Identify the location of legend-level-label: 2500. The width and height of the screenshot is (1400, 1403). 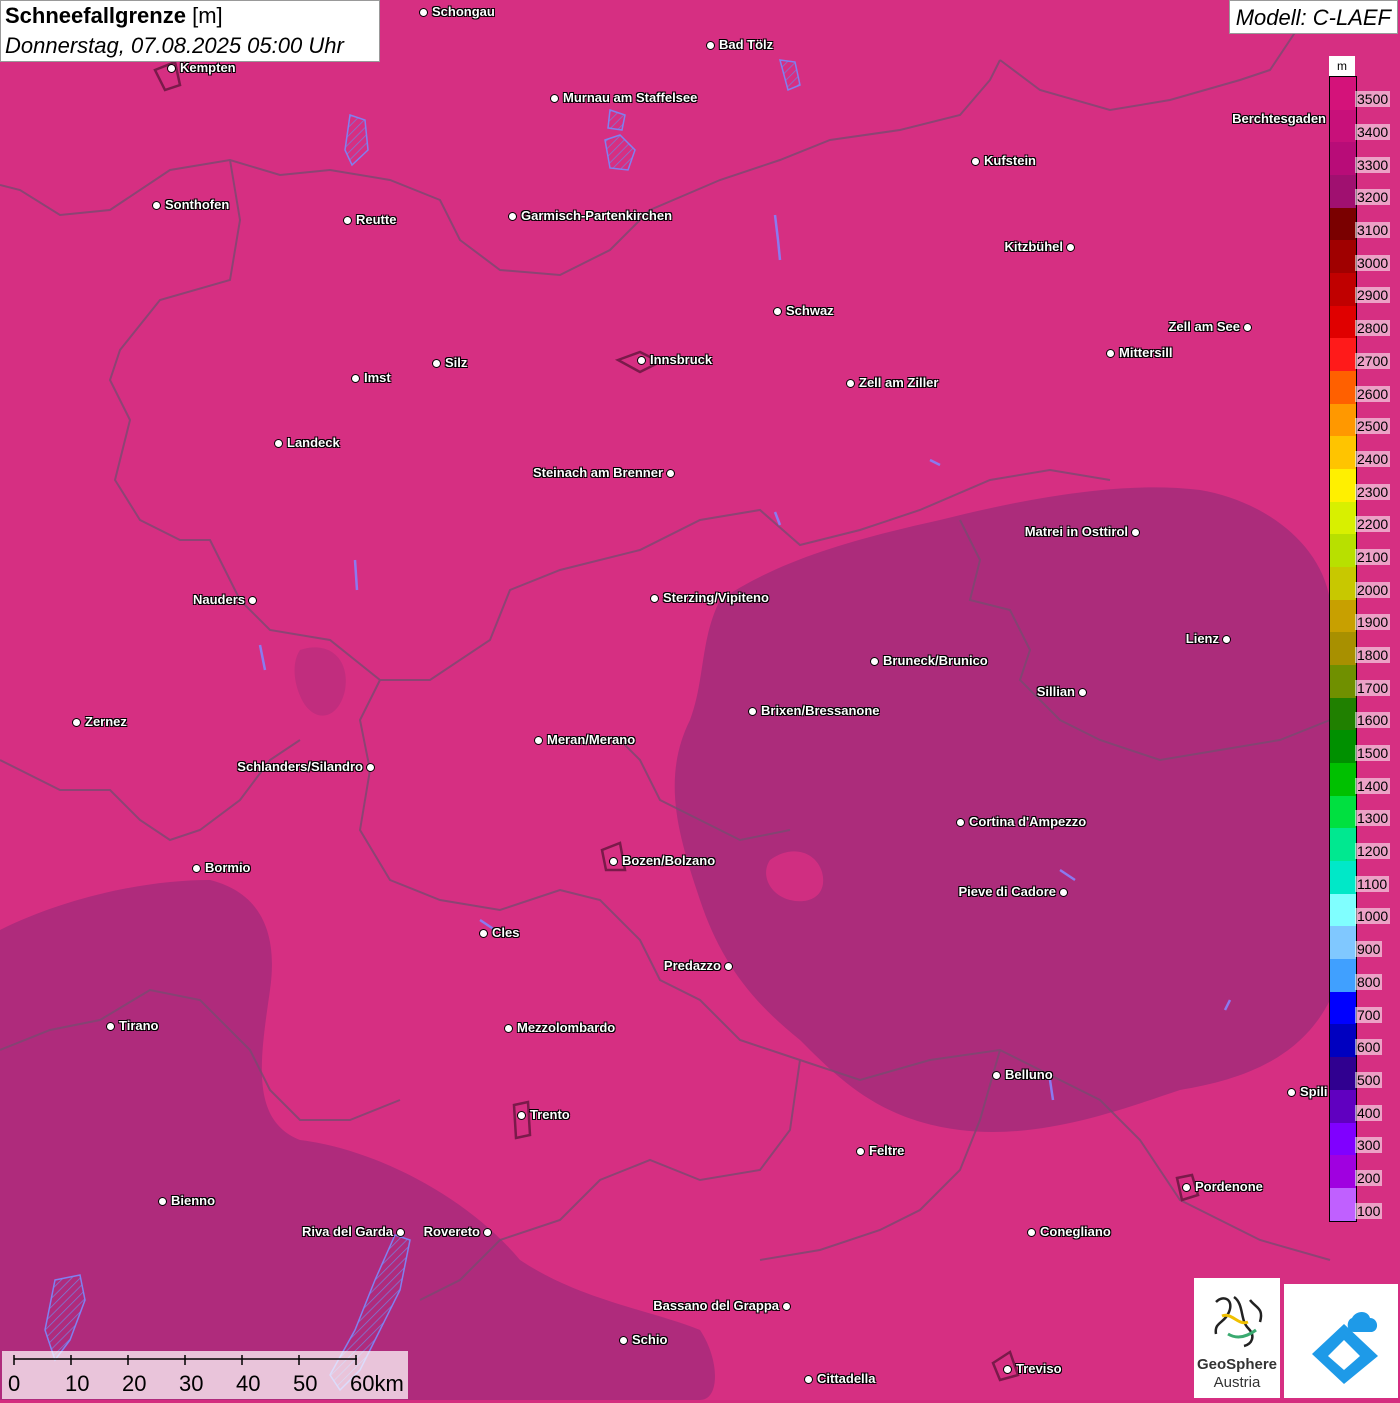
(1373, 426).